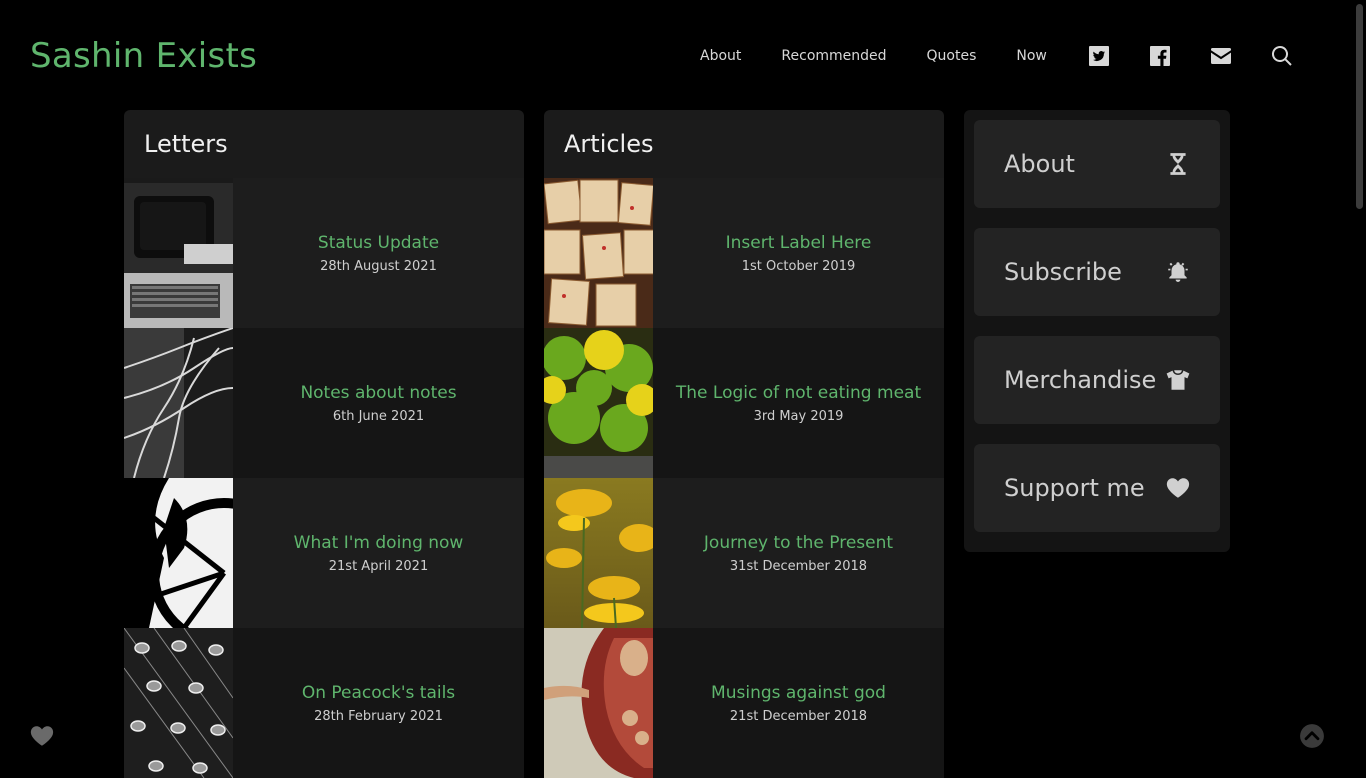 Image resolution: width=1366 pixels, height=778 pixels. I want to click on scrollbar-thumb, so click(1359, 106).